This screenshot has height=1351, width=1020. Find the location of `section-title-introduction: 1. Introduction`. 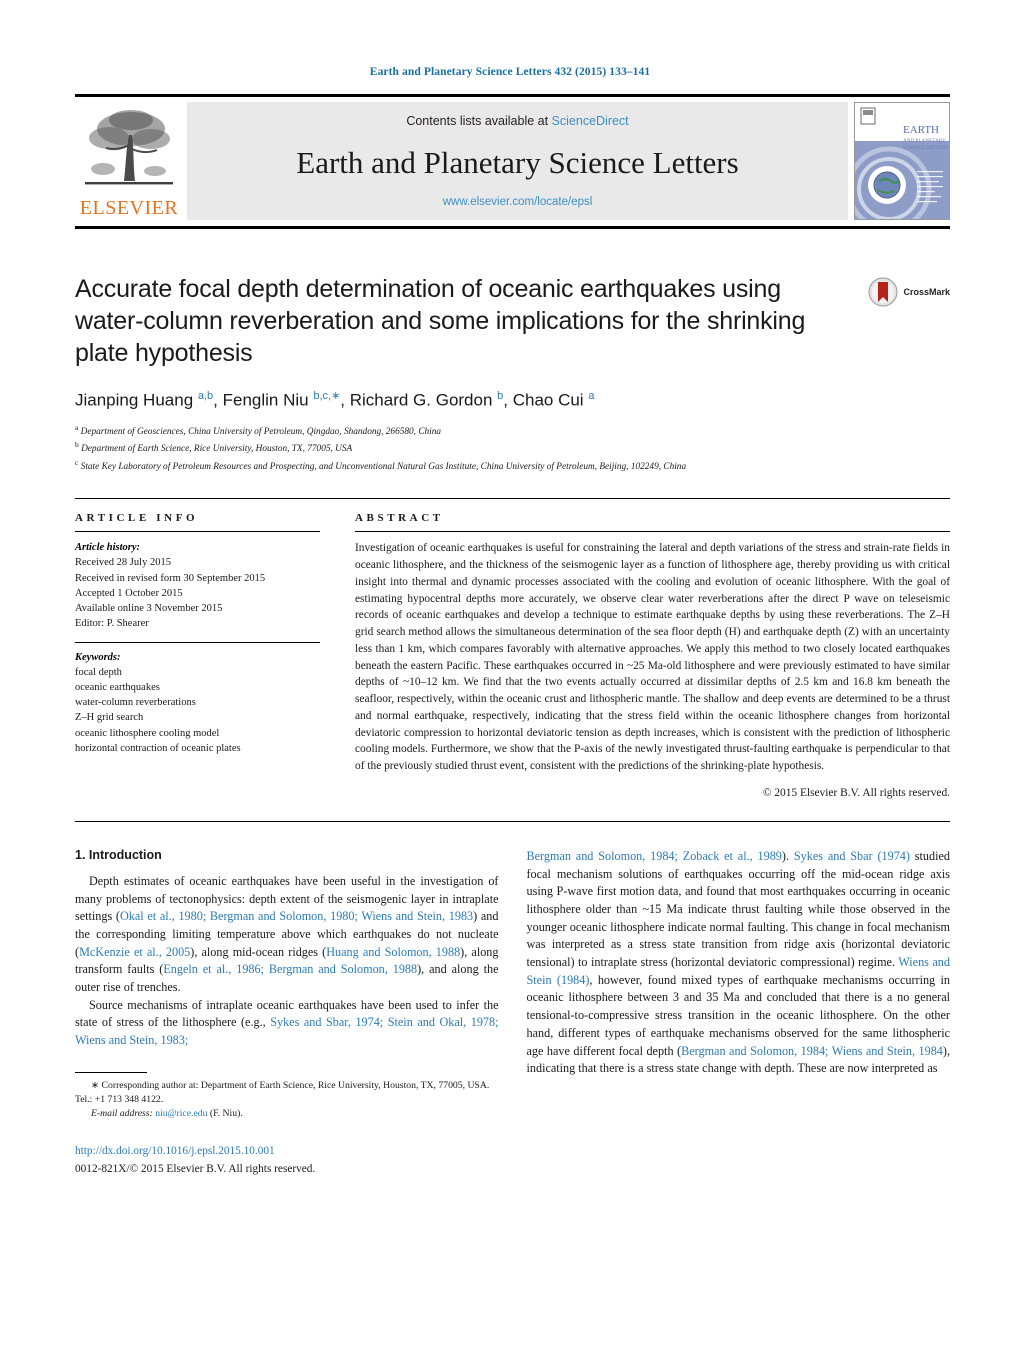

section-title-introduction: 1. Introduction is located at coordinates (118, 854).